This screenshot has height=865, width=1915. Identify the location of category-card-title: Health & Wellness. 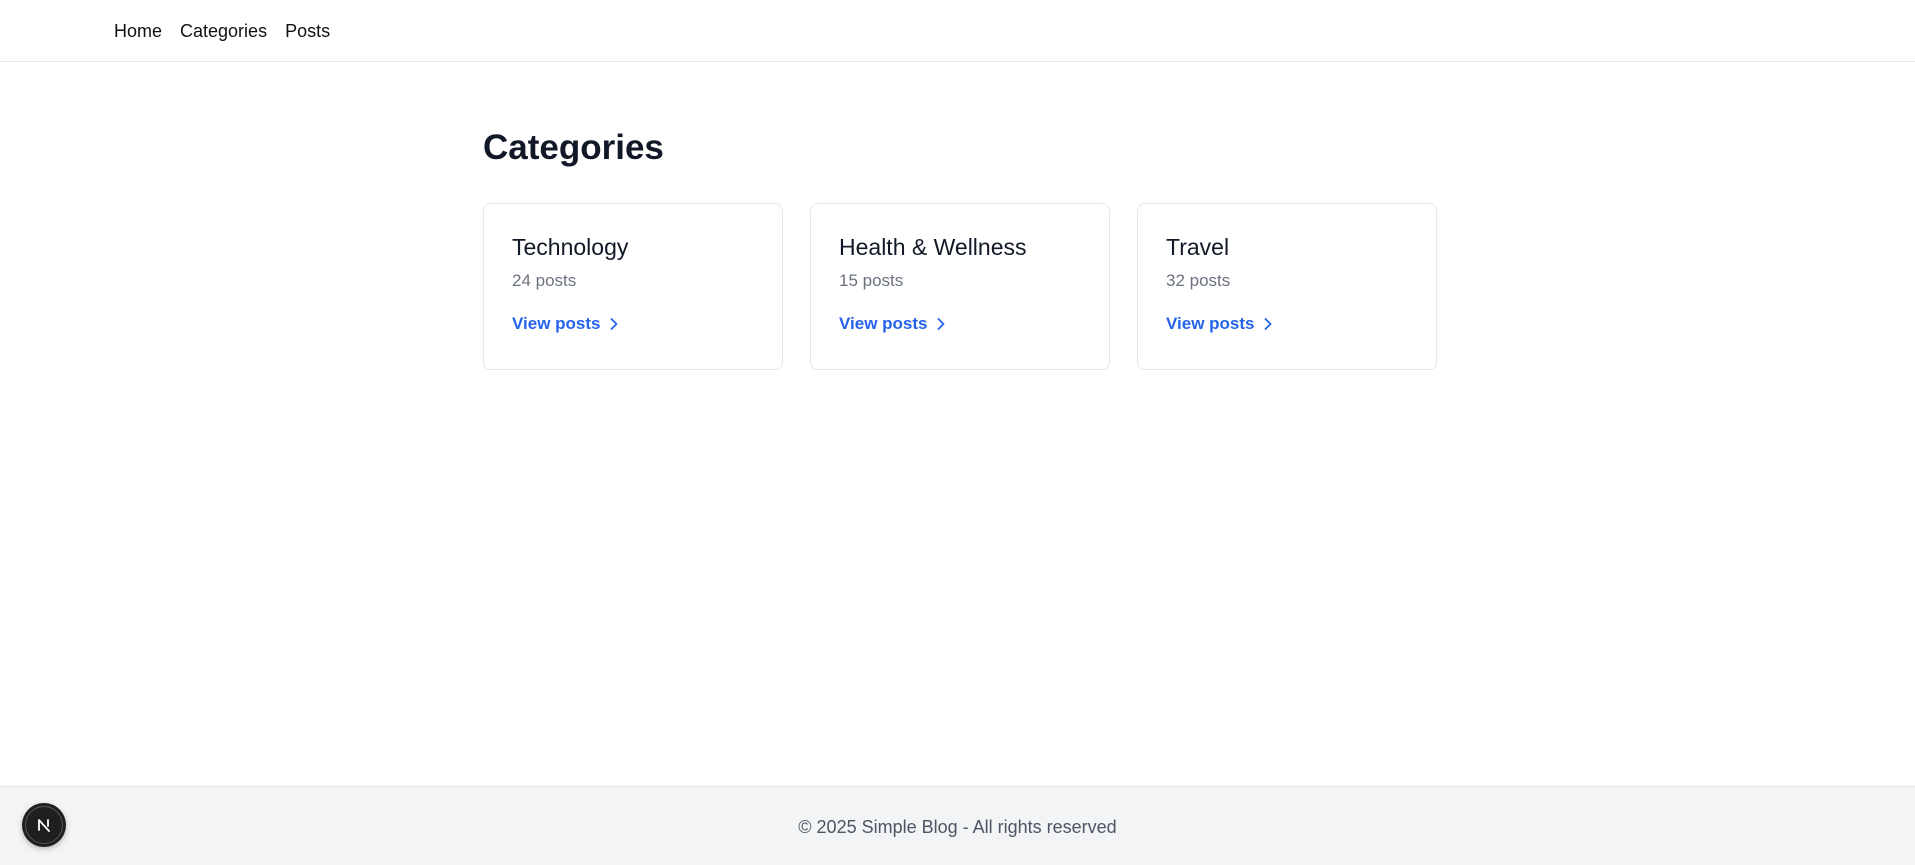
(933, 247).